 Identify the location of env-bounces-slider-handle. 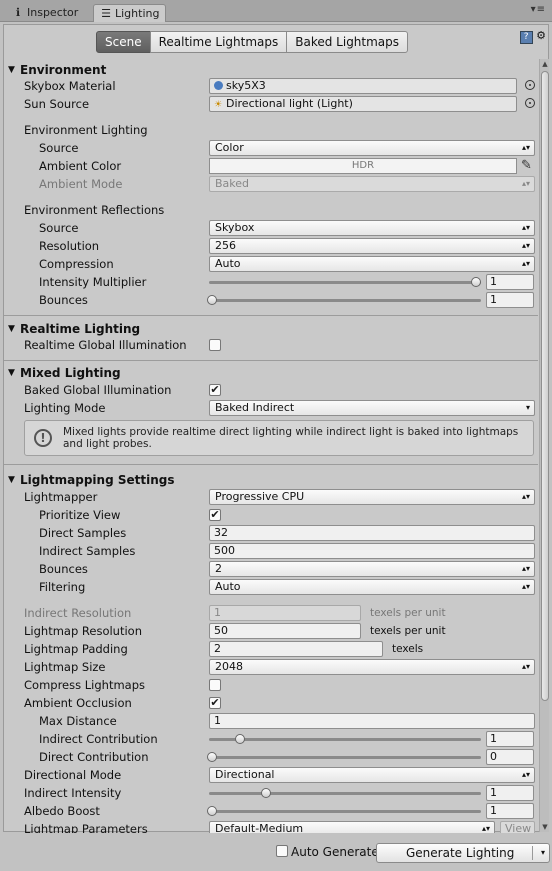
(212, 300).